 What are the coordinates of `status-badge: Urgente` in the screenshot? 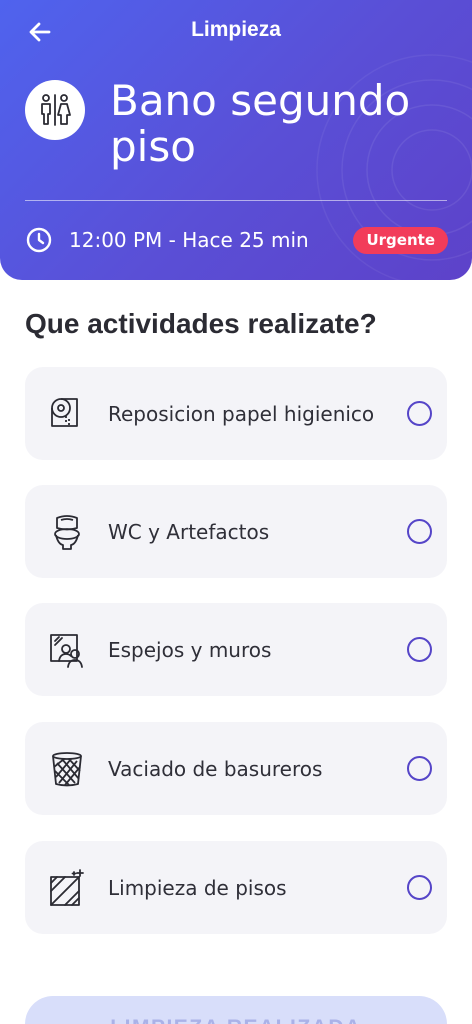 It's located at (400, 240).